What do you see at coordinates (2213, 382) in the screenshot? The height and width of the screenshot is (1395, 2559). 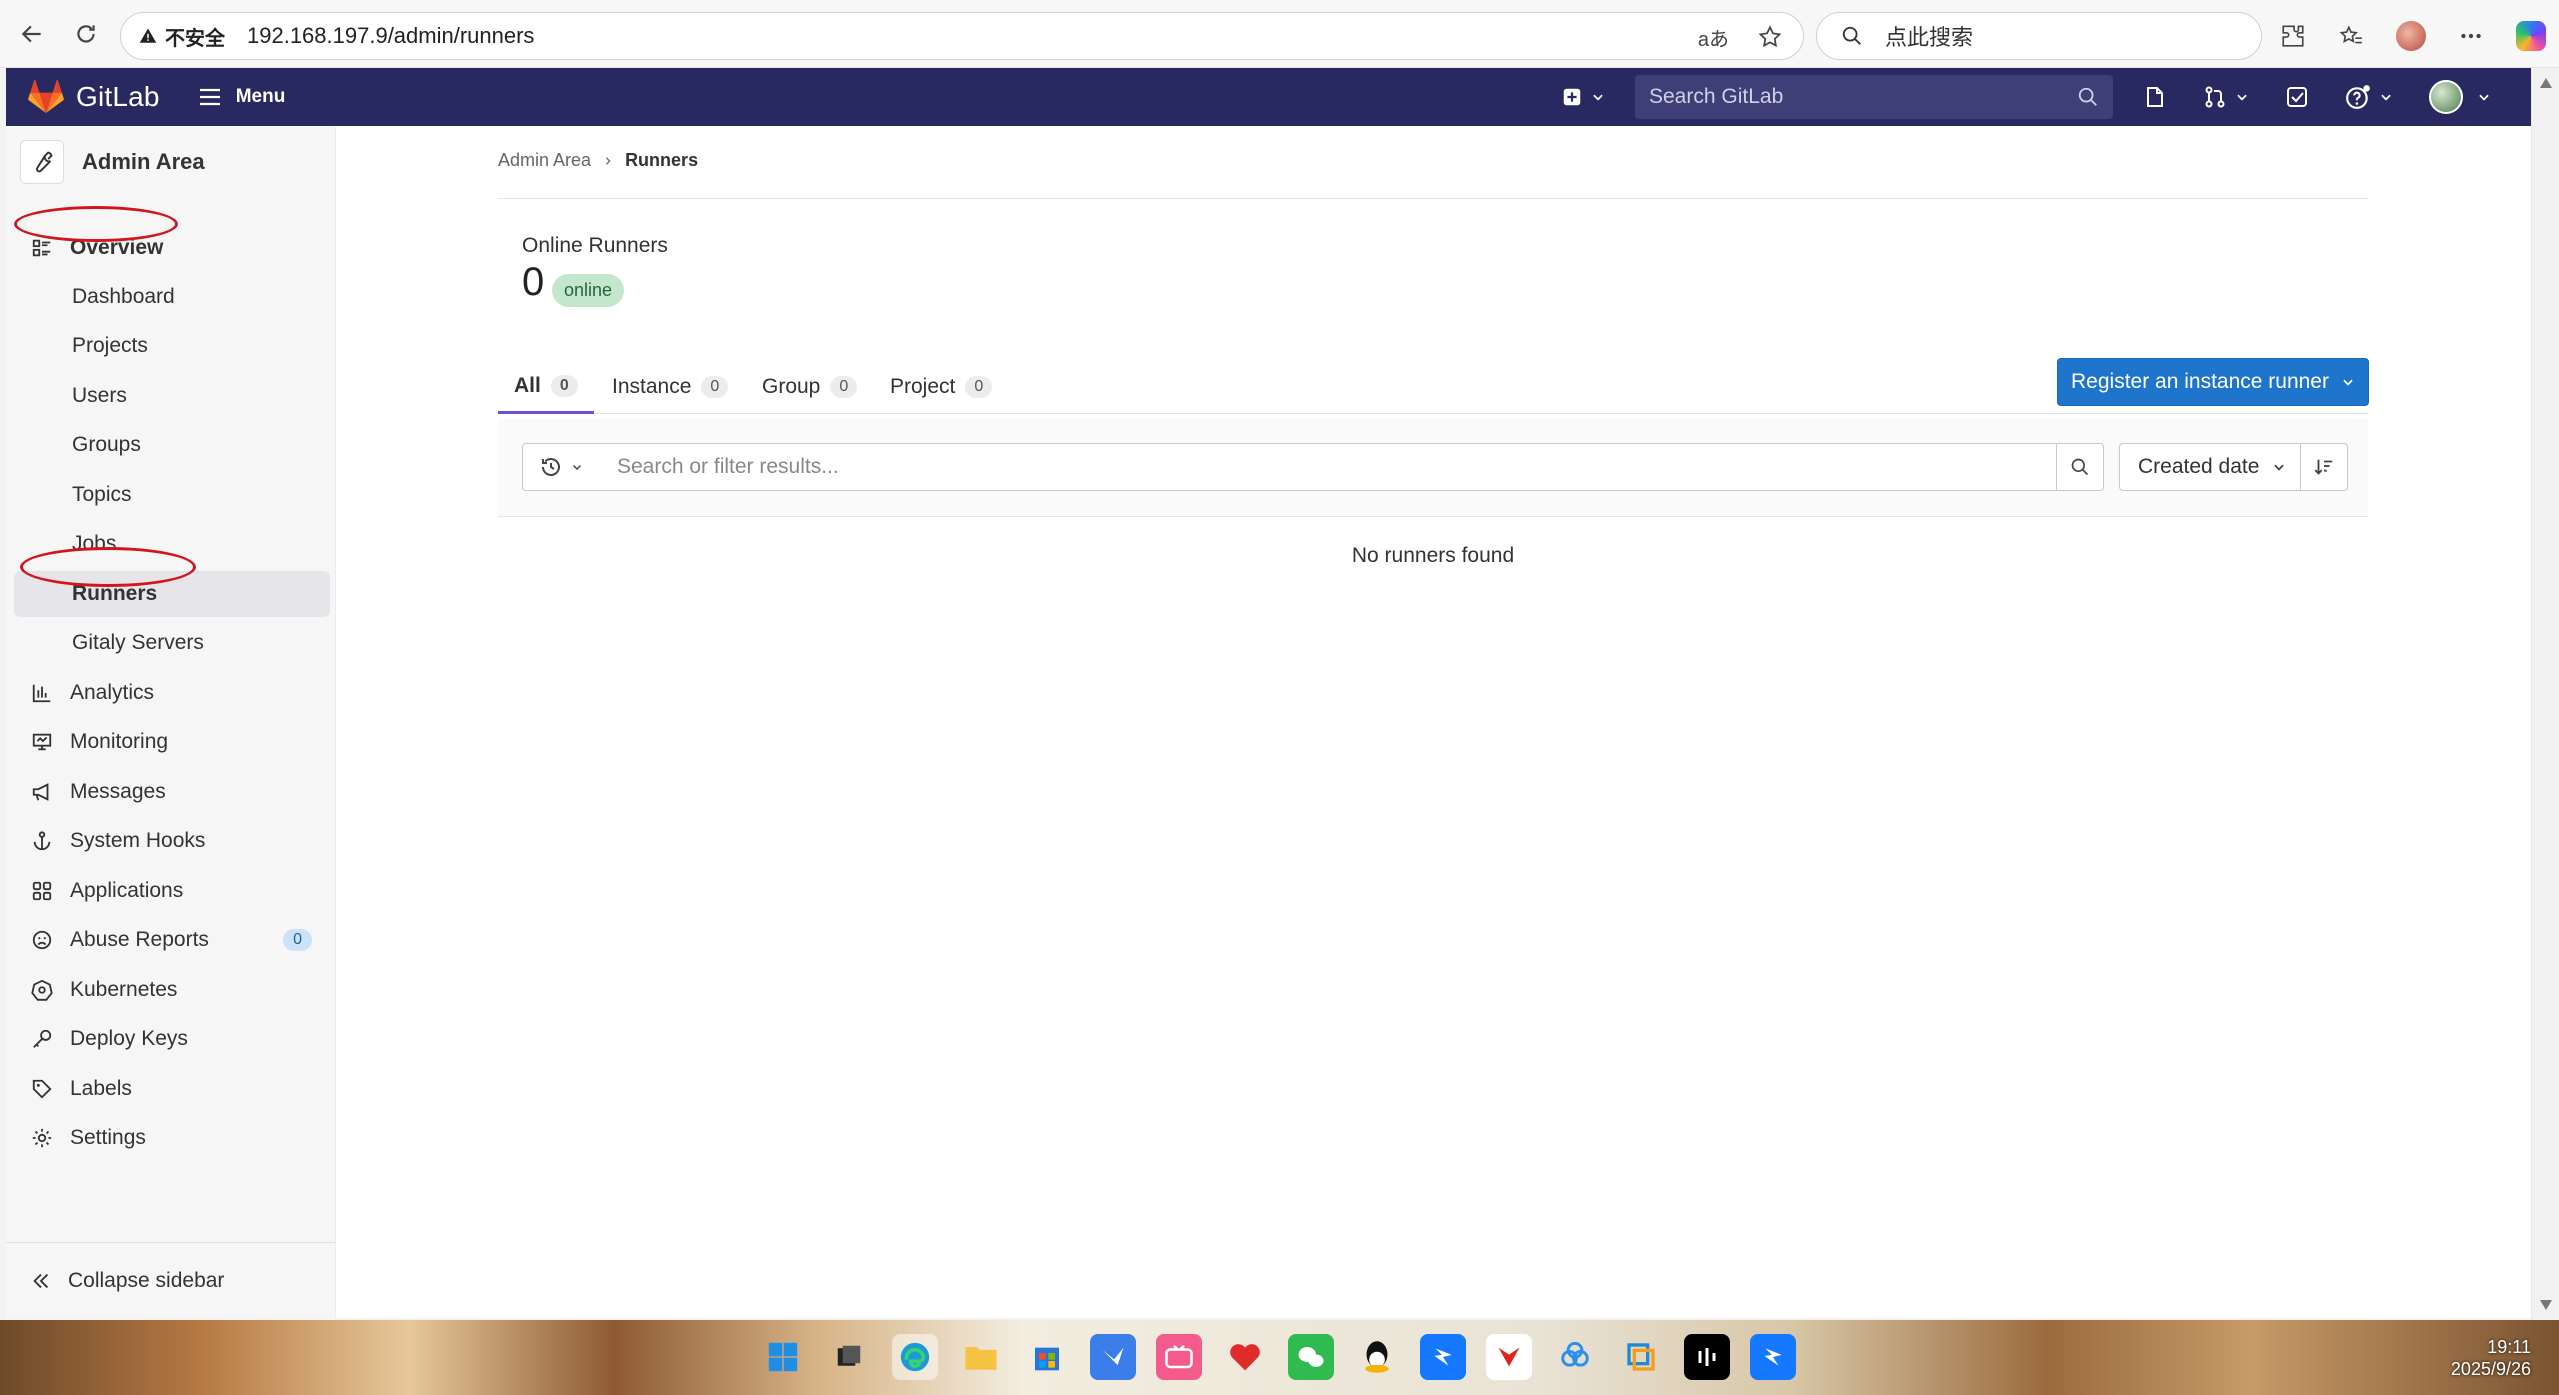 I see `register-instance-runner-button: Register an instance runner` at bounding box center [2213, 382].